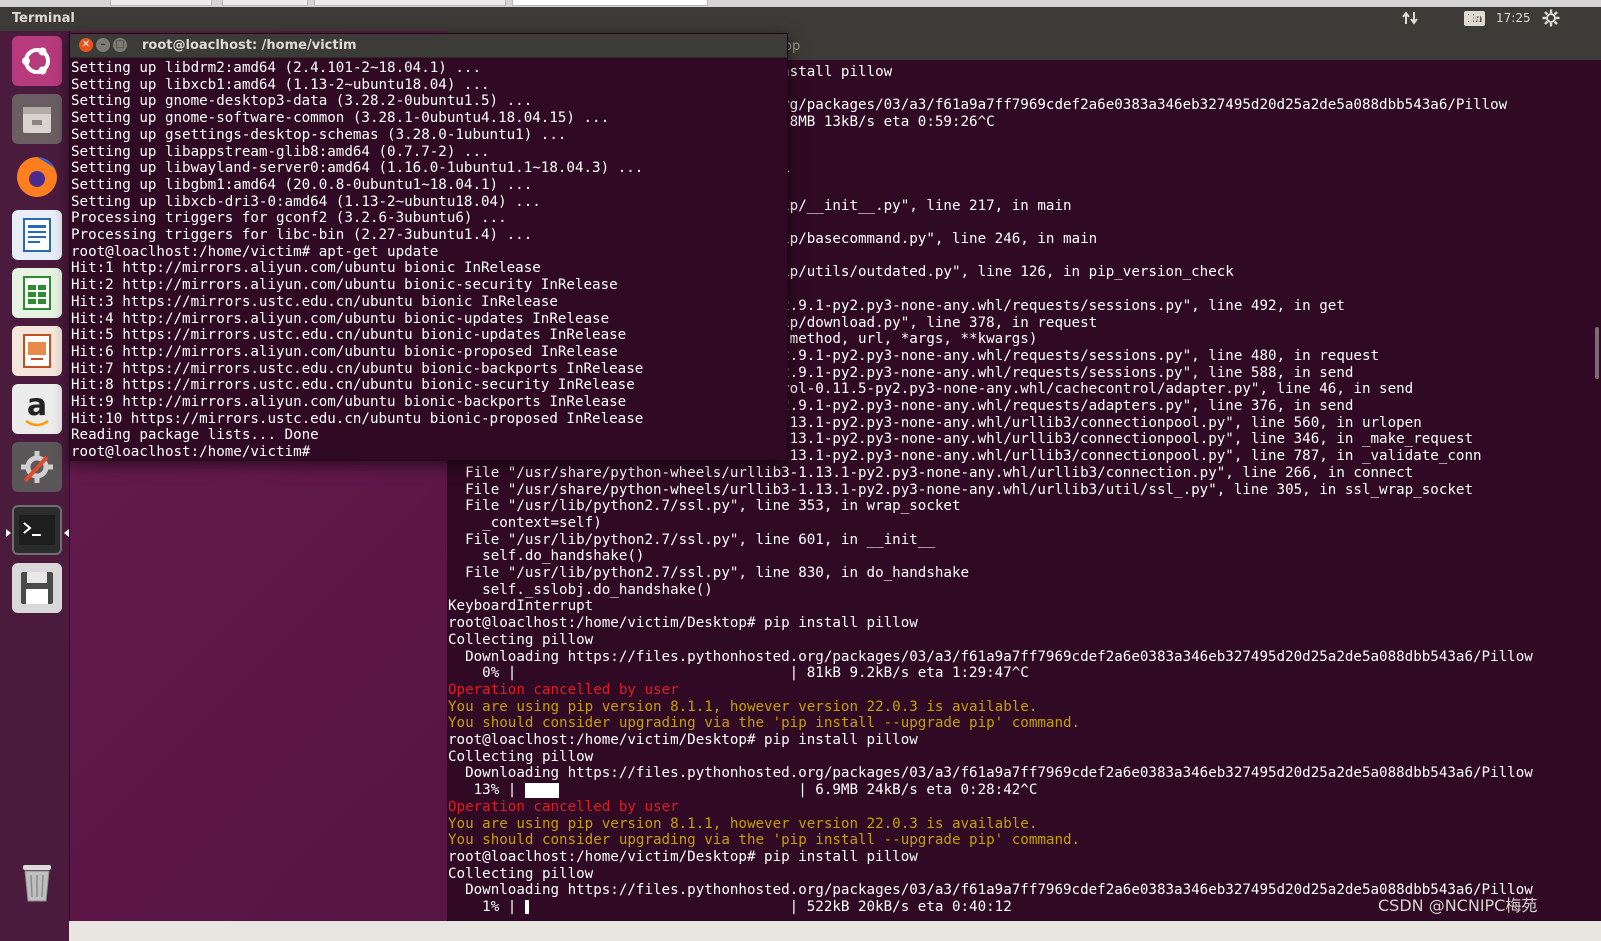  I want to click on active-app-title: Terminal, so click(43, 18).